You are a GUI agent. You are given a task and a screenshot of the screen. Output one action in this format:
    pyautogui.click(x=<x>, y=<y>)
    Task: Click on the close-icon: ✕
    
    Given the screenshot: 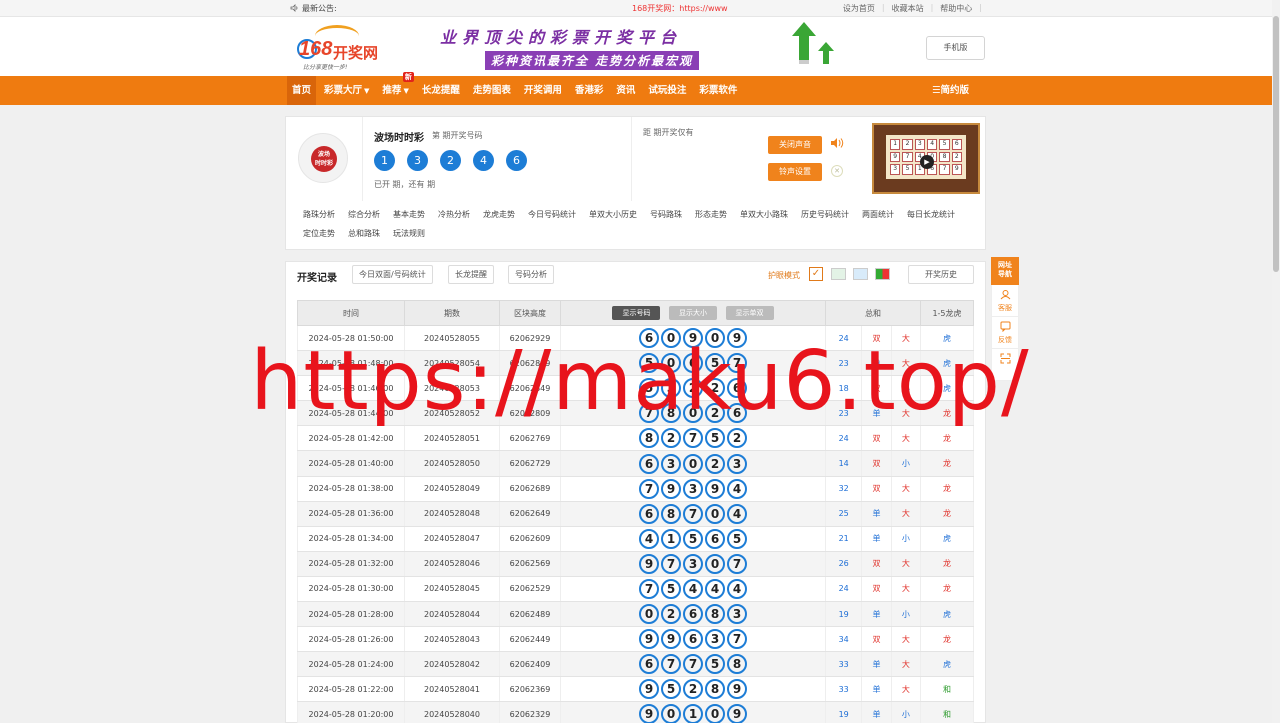 What is the action you would take?
    pyautogui.click(x=837, y=171)
    